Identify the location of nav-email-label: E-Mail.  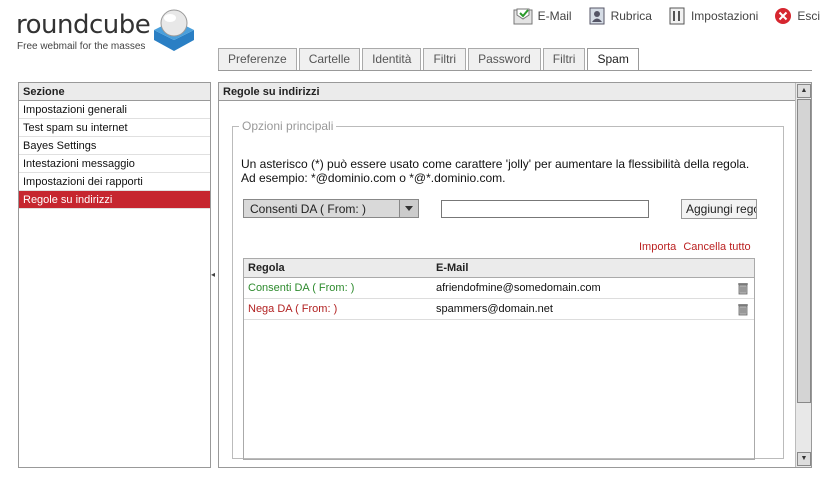
(554, 16).